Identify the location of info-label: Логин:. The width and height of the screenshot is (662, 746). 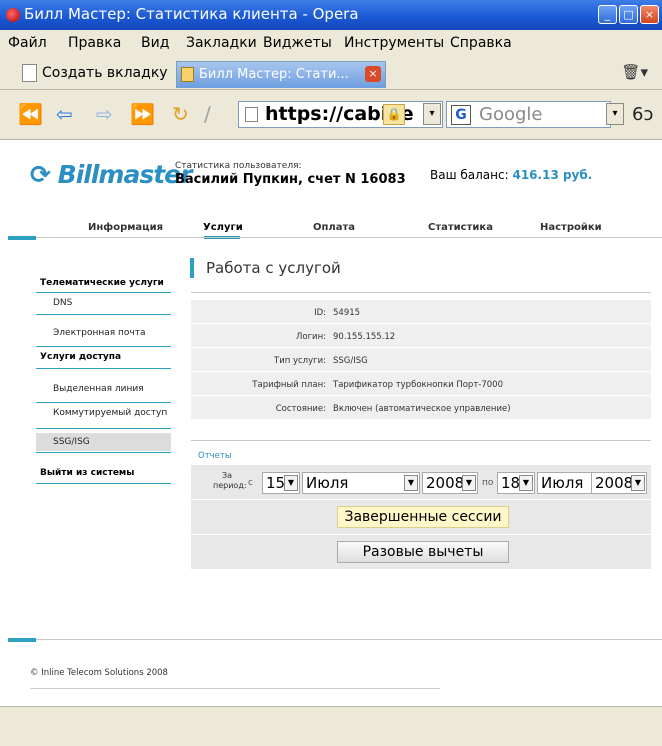
(310, 337).